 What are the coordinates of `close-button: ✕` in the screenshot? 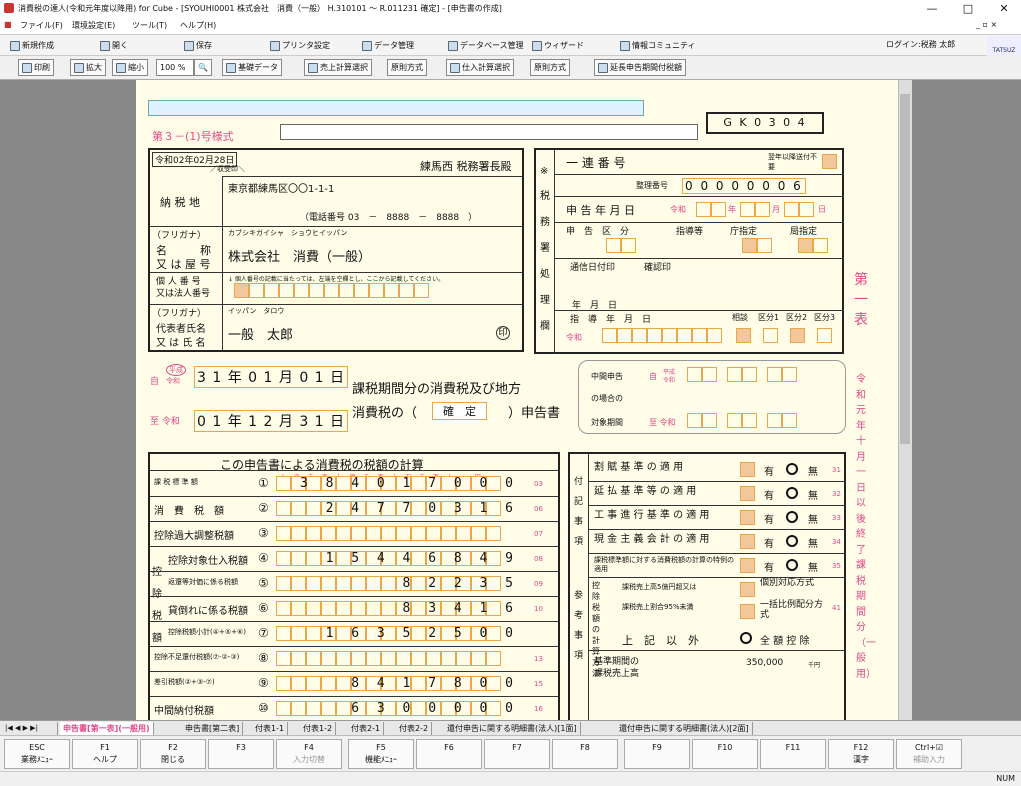 It's located at (1004, 9).